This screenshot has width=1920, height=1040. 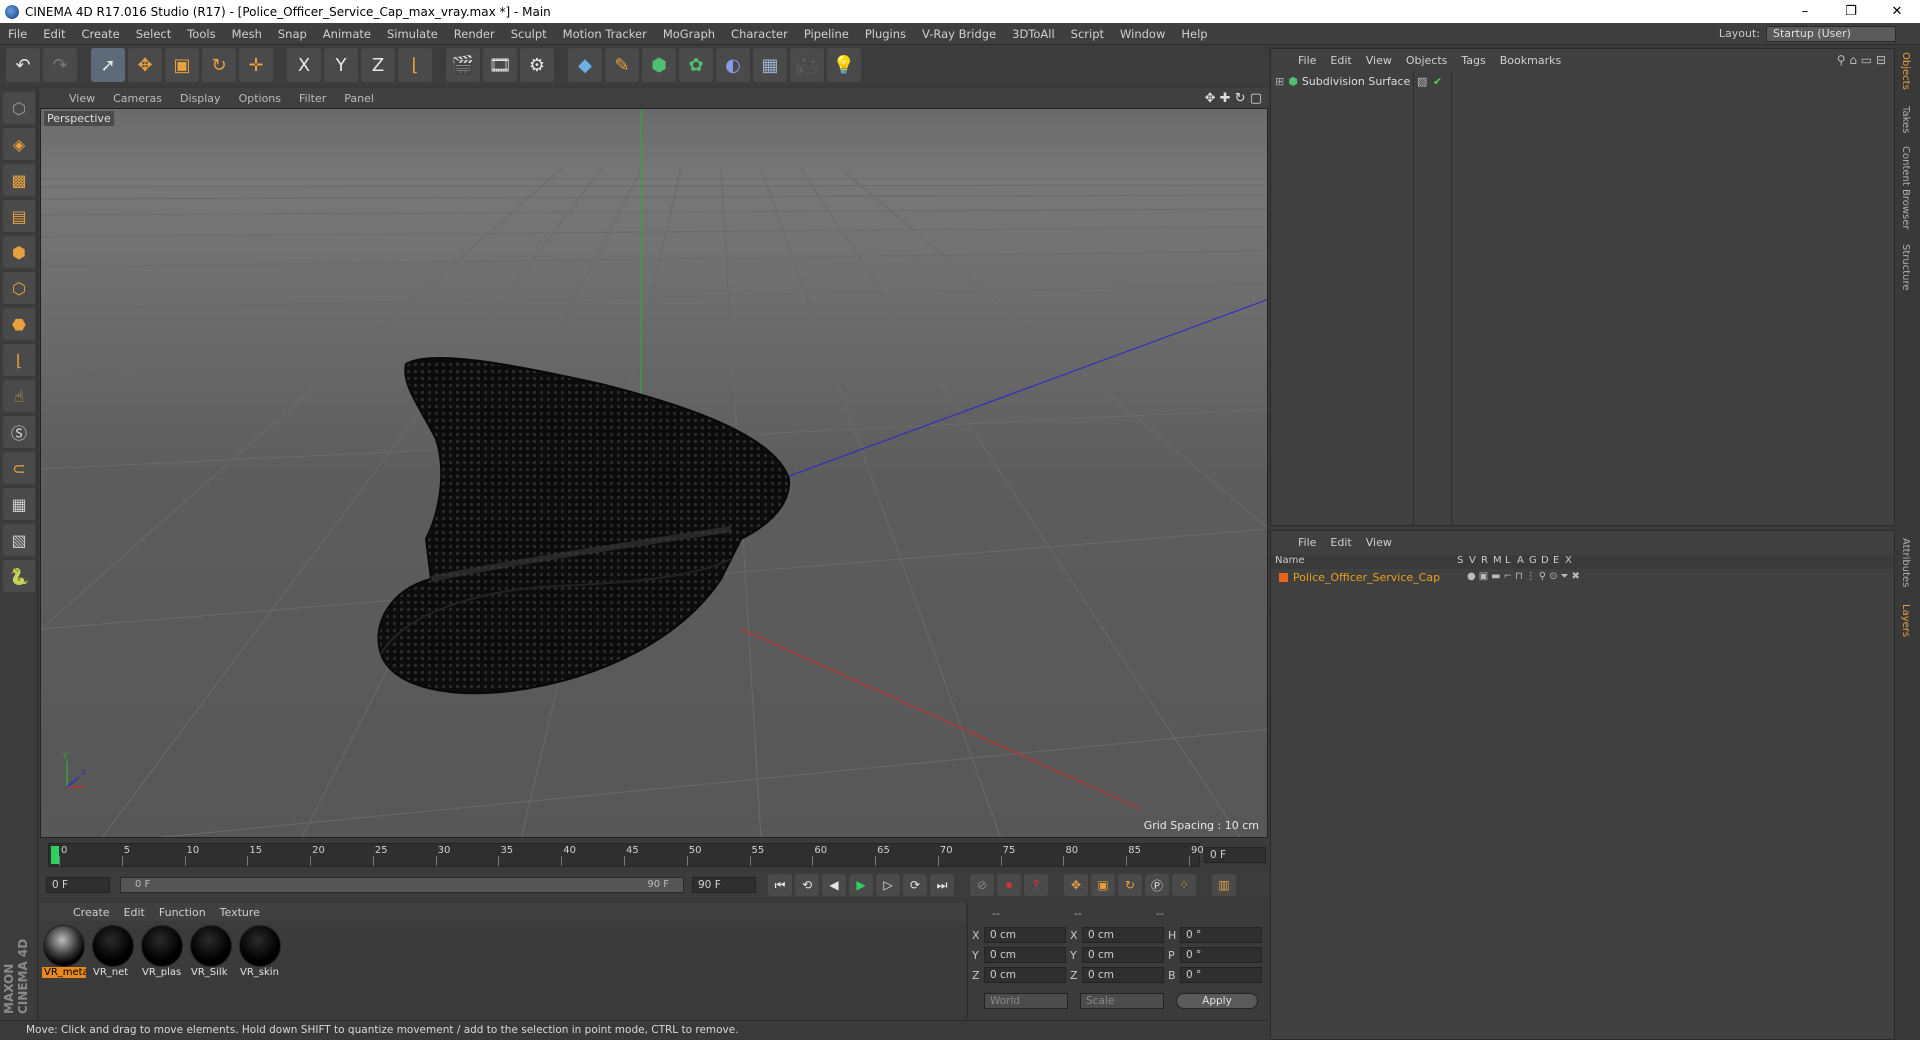 What do you see at coordinates (959, 34) in the screenshot?
I see `menu-vray-bridge: V-Ray Bridge` at bounding box center [959, 34].